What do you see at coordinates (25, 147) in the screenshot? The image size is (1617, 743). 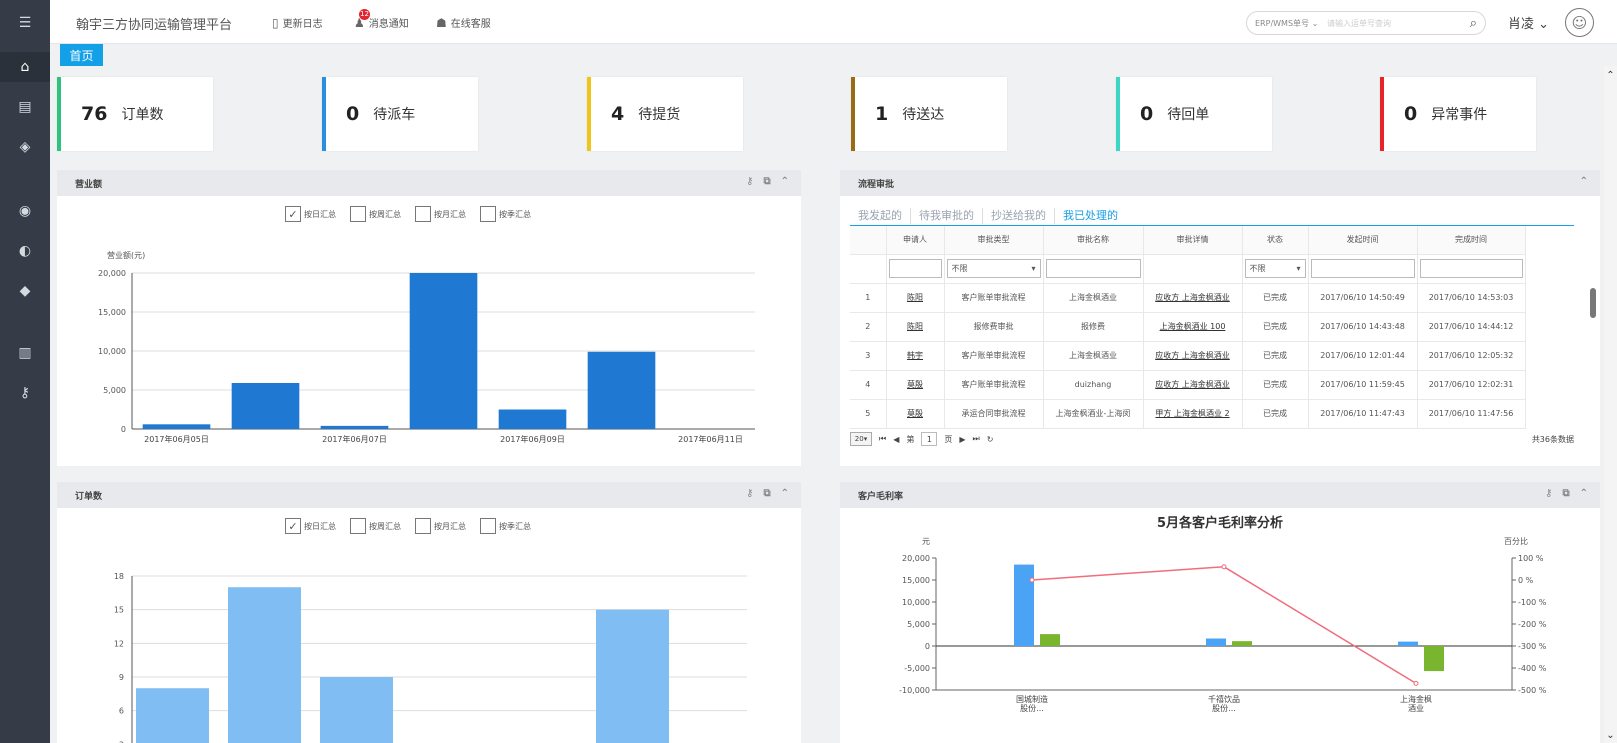 I see `package-icon: ◈` at bounding box center [25, 147].